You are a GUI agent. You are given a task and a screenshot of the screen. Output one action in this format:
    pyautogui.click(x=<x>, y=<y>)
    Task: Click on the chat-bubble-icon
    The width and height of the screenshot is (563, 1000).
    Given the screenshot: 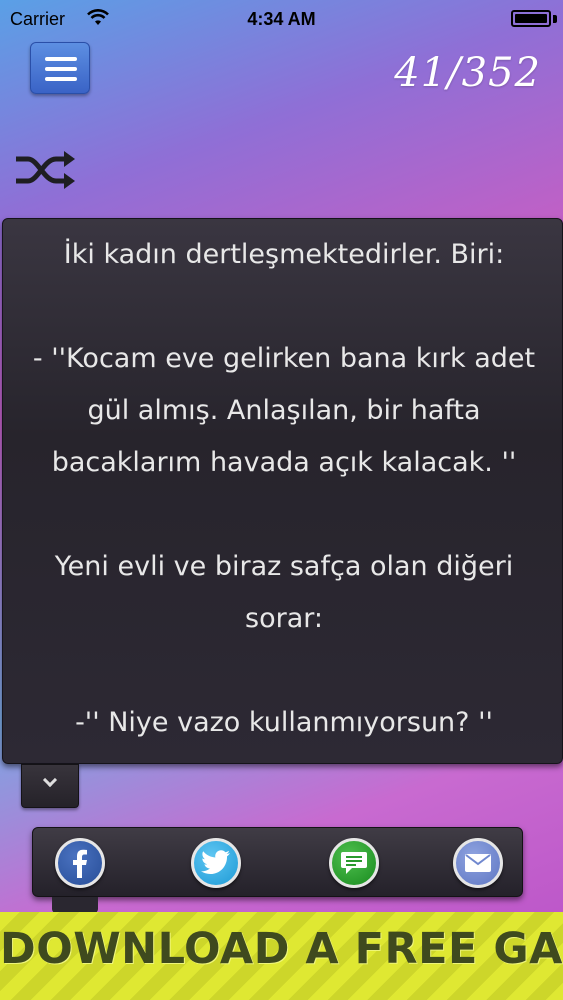 What is the action you would take?
    pyautogui.click(x=354, y=863)
    